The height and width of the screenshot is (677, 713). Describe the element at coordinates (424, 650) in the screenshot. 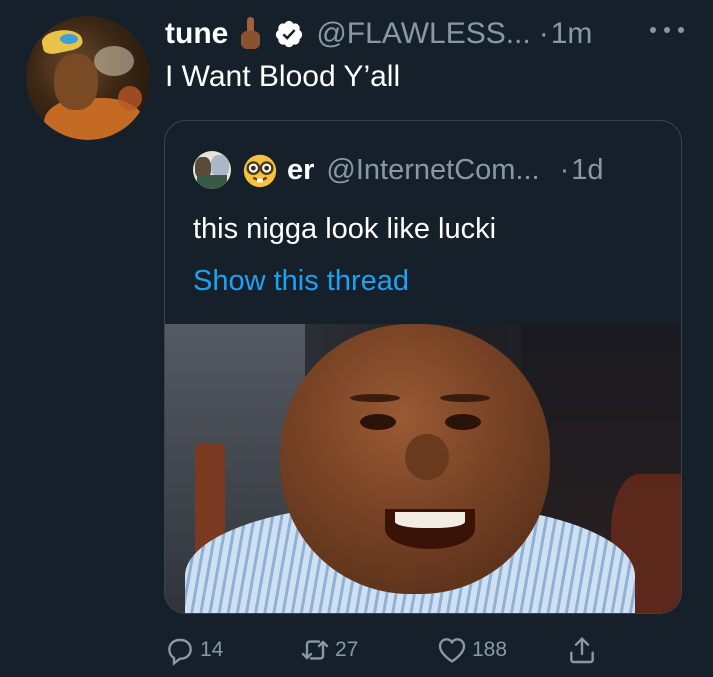

I see `tweet-actions: 14 27 188` at that location.